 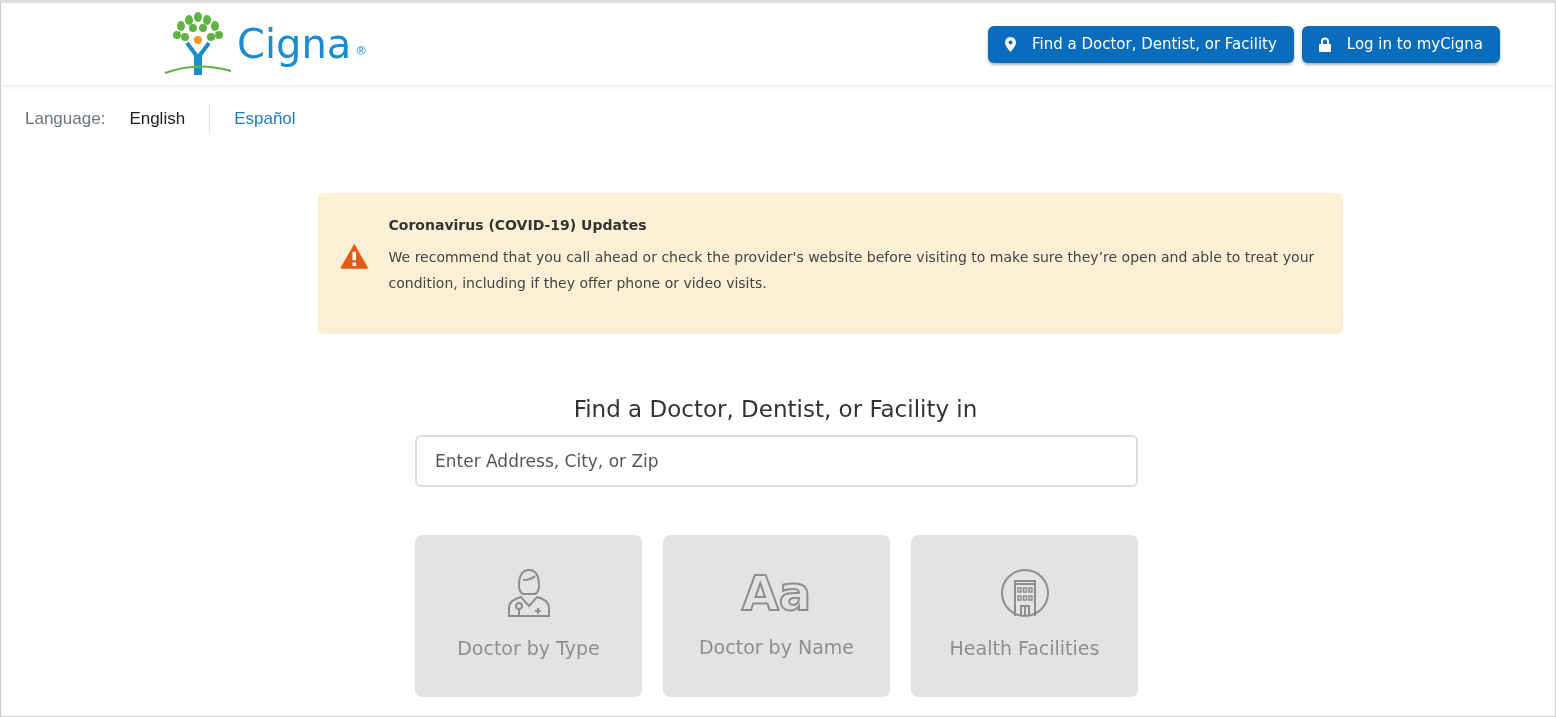 I want to click on language-option: English, so click(x=157, y=119).